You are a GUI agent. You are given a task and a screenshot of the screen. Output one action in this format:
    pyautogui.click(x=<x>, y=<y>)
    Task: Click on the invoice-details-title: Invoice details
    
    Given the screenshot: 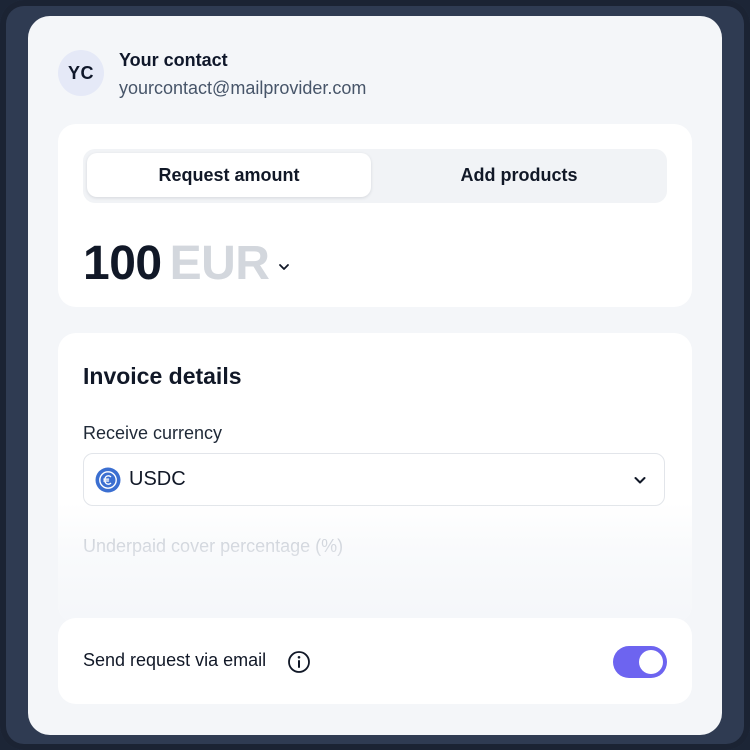 What is the action you would take?
    pyautogui.click(x=162, y=376)
    